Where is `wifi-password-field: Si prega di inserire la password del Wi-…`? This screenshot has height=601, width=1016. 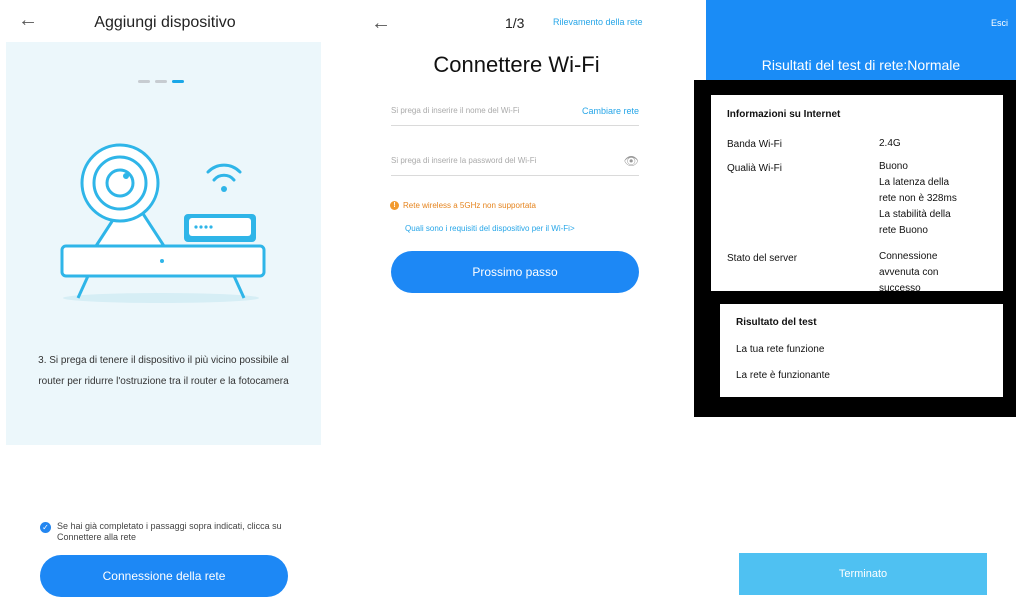
wifi-password-field: Si prega di inserire la password del Wi-… is located at coordinates (515, 161).